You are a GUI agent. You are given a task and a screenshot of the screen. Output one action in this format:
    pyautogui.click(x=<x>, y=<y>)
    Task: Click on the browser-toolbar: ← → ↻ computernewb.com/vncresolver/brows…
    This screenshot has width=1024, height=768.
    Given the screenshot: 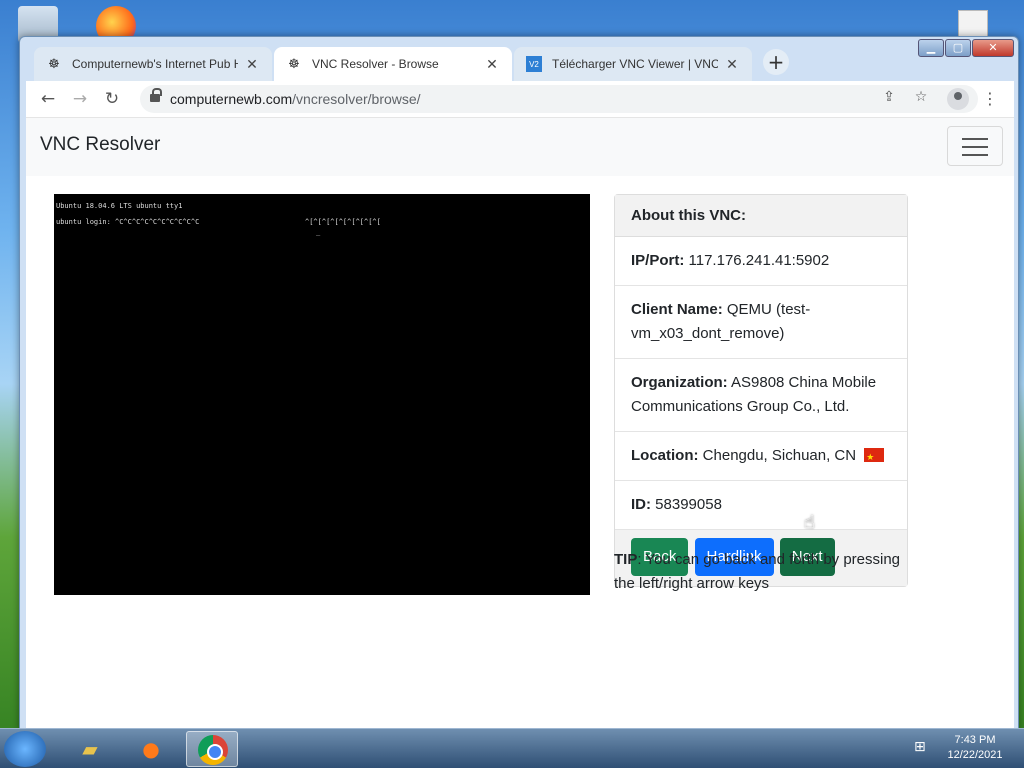 What is the action you would take?
    pyautogui.click(x=520, y=99)
    